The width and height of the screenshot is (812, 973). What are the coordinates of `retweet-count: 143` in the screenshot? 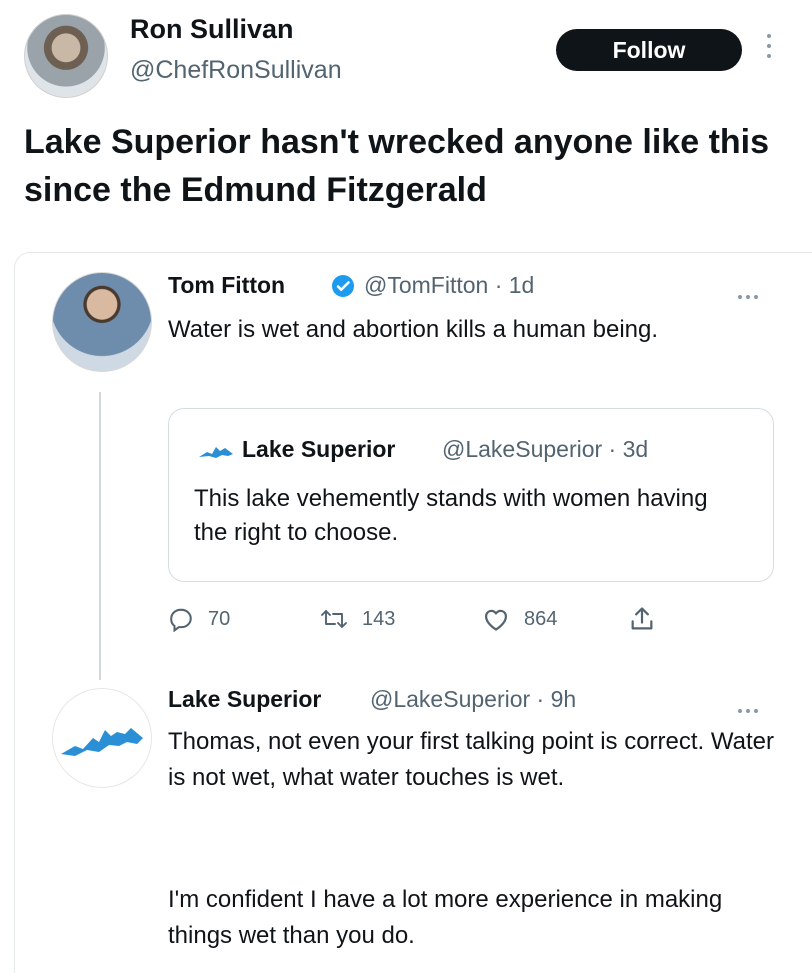 It's located at (379, 618).